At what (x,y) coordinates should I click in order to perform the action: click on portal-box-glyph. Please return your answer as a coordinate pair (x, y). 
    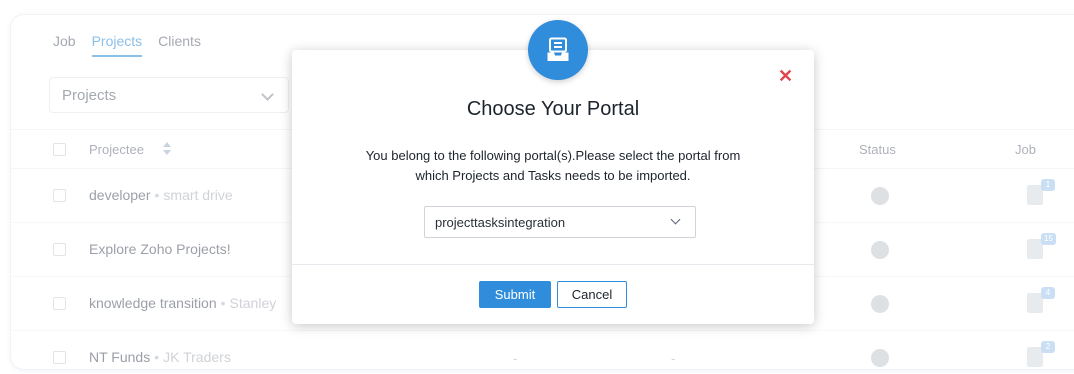
    Looking at the image, I should click on (558, 49).